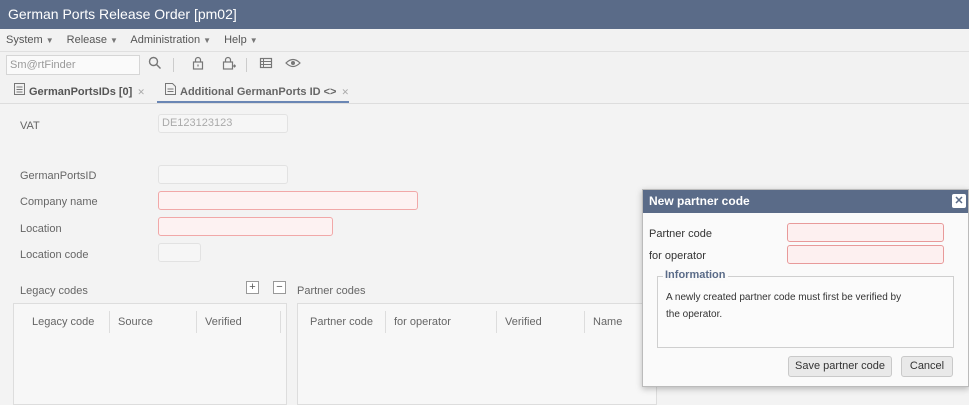  What do you see at coordinates (73, 65) in the screenshot?
I see `smartfinder-input: Sm@rtFinder` at bounding box center [73, 65].